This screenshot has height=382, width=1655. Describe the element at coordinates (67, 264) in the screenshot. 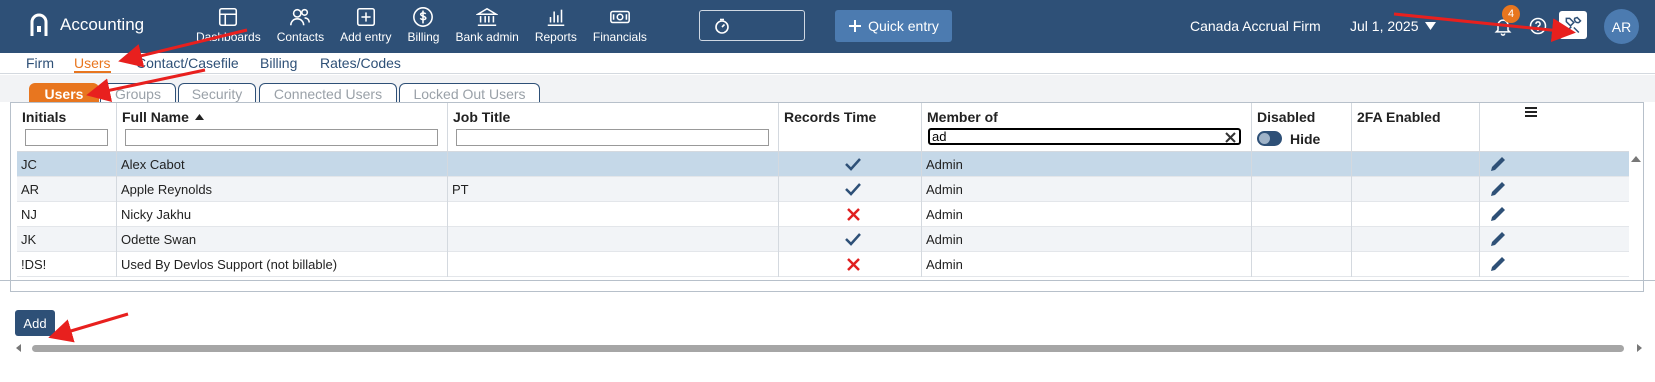

I see `cell-initials: !DS!` at that location.